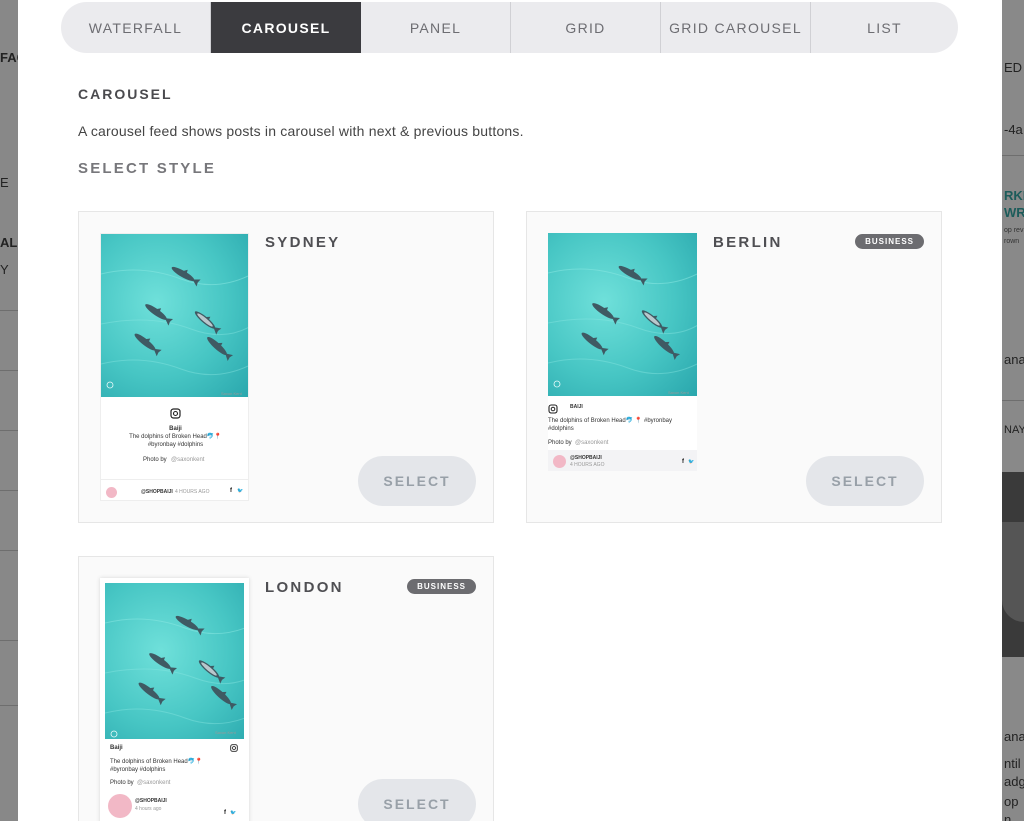  Describe the element at coordinates (4, 182) in the screenshot. I see `background-text: E` at that location.